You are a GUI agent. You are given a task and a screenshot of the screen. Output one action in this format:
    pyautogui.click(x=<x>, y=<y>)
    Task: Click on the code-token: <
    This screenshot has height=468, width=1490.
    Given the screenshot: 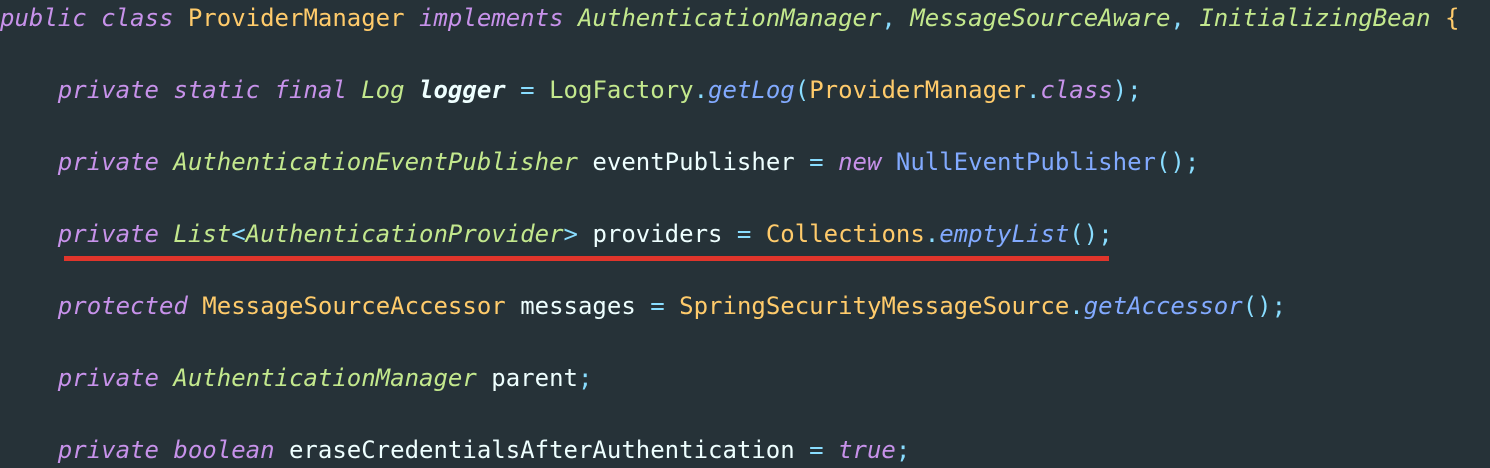 What is the action you would take?
    pyautogui.click(x=238, y=234)
    